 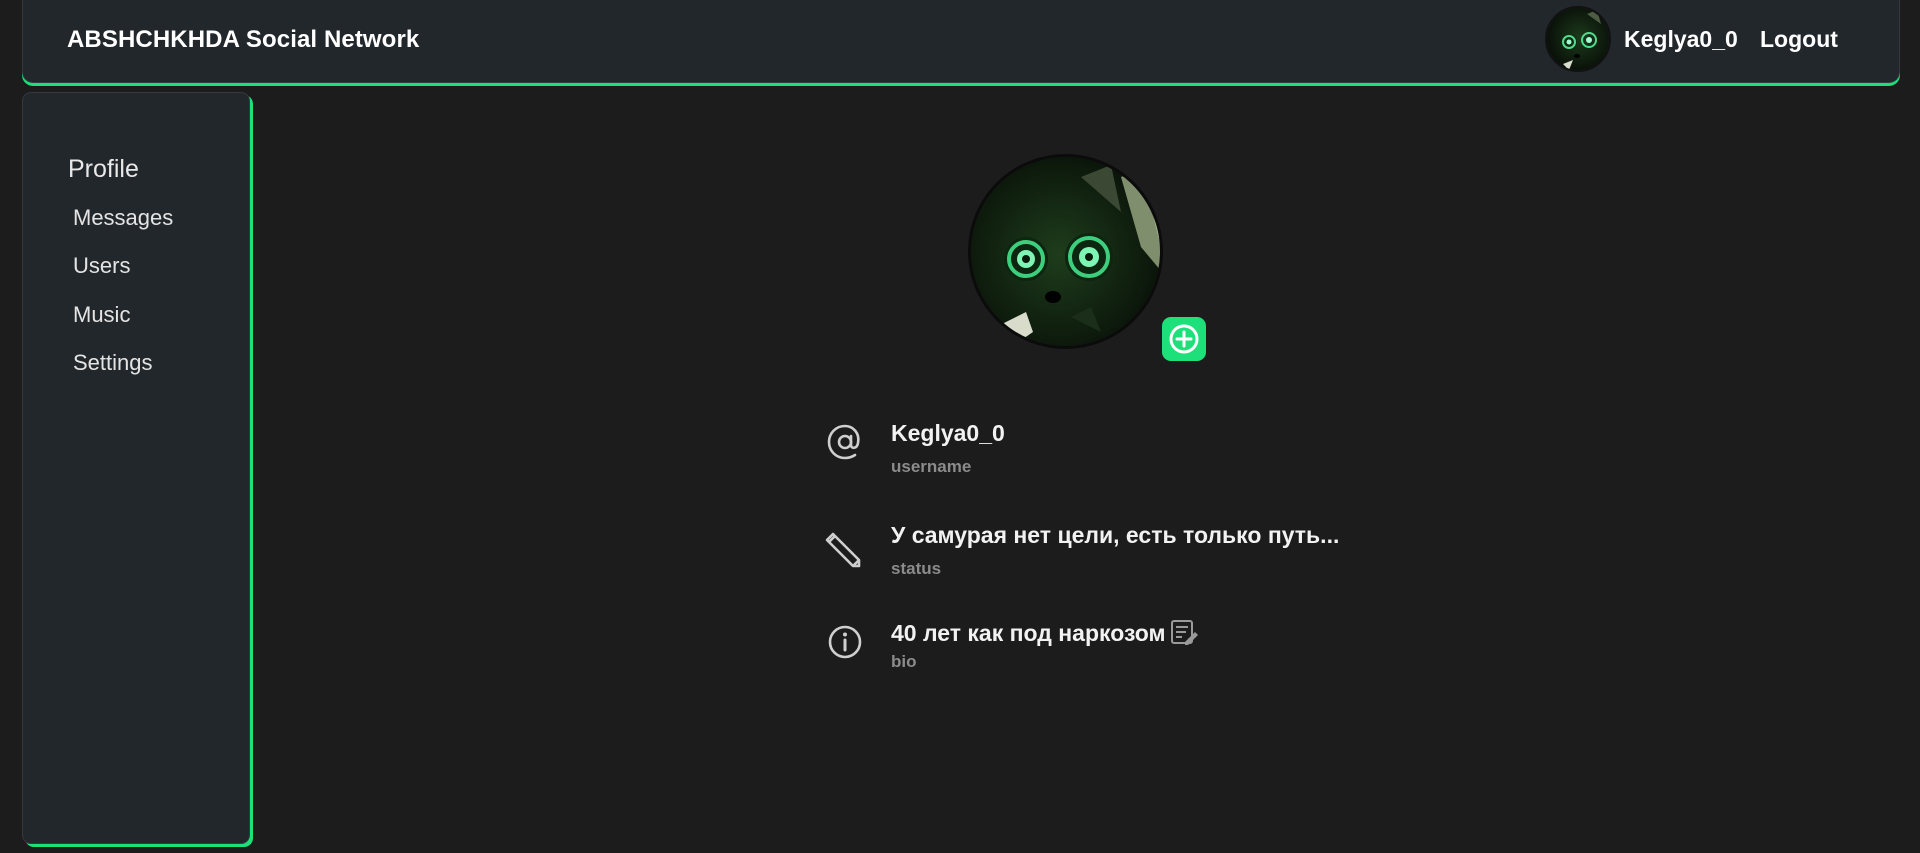 I want to click on sidebar-item-settings: Settings, so click(x=113, y=363).